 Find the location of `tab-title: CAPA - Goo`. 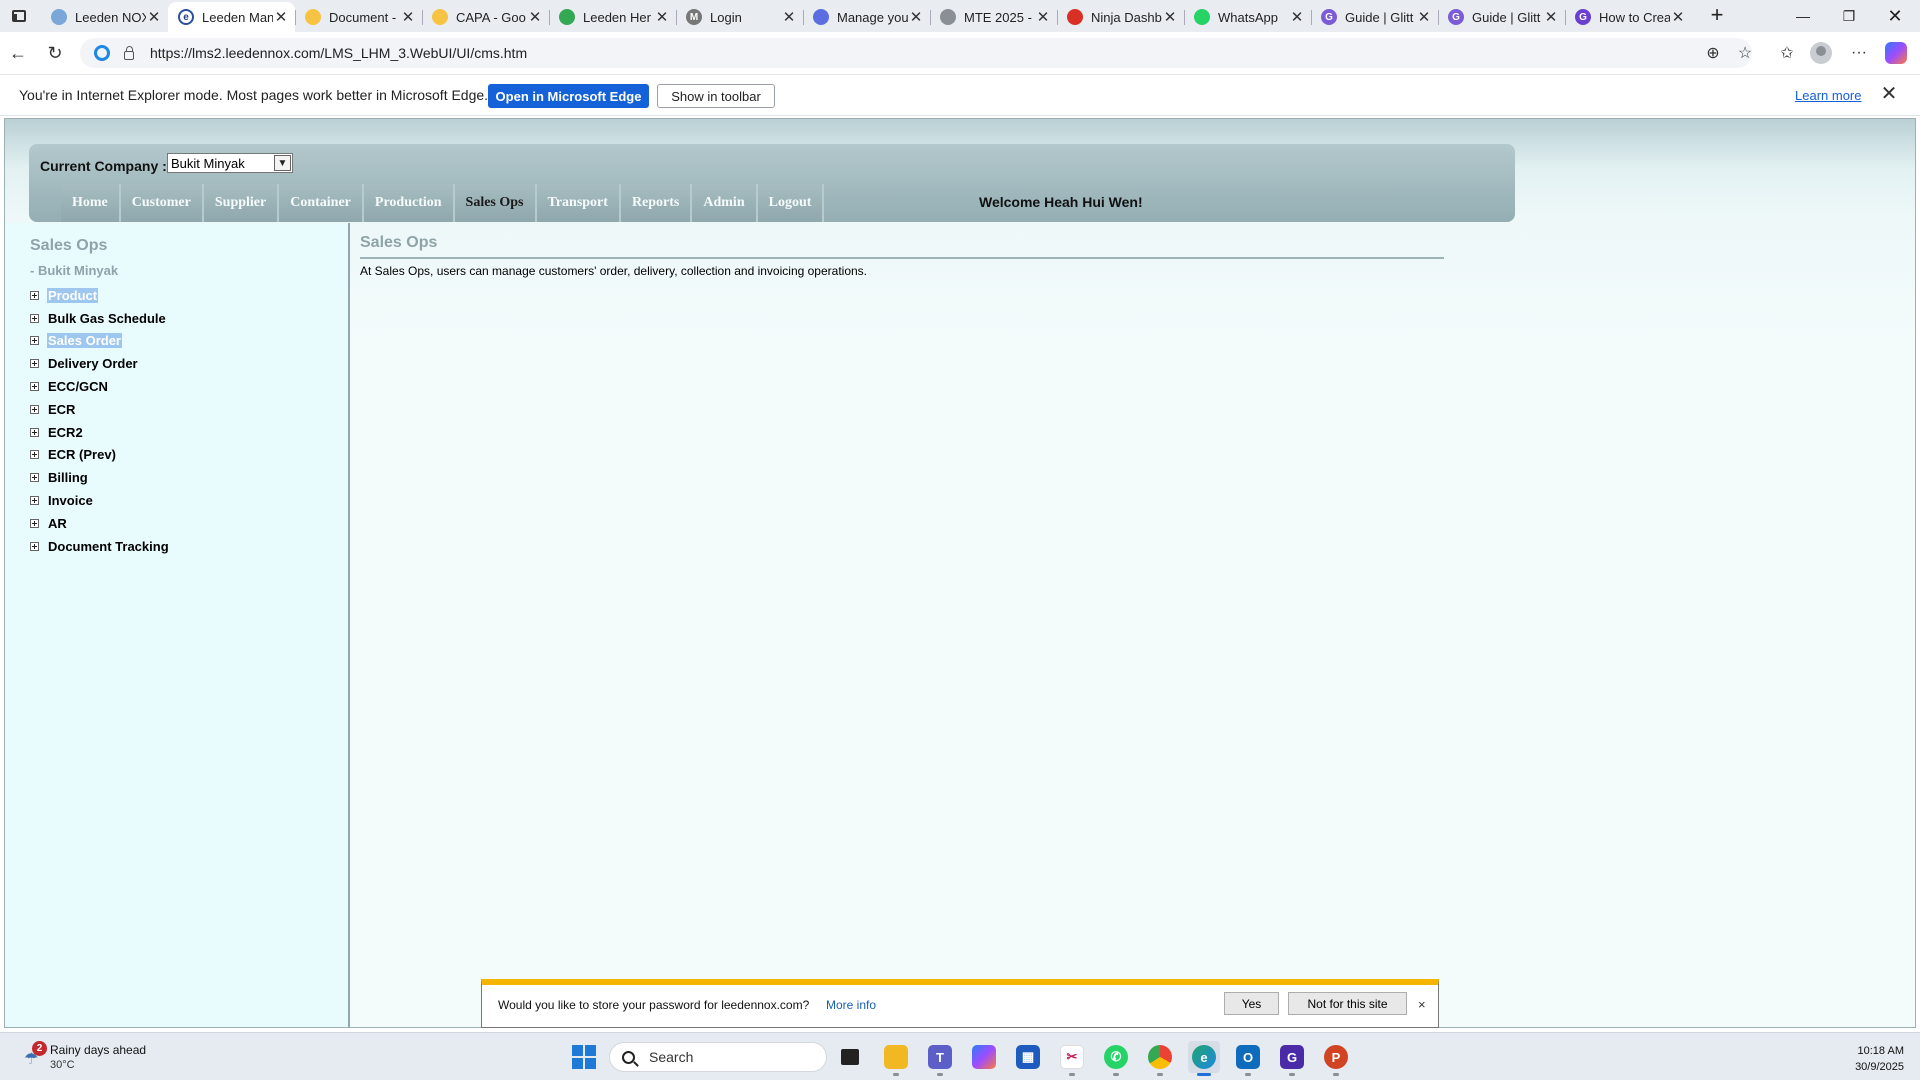

tab-title: CAPA - Goo is located at coordinates (491, 17).